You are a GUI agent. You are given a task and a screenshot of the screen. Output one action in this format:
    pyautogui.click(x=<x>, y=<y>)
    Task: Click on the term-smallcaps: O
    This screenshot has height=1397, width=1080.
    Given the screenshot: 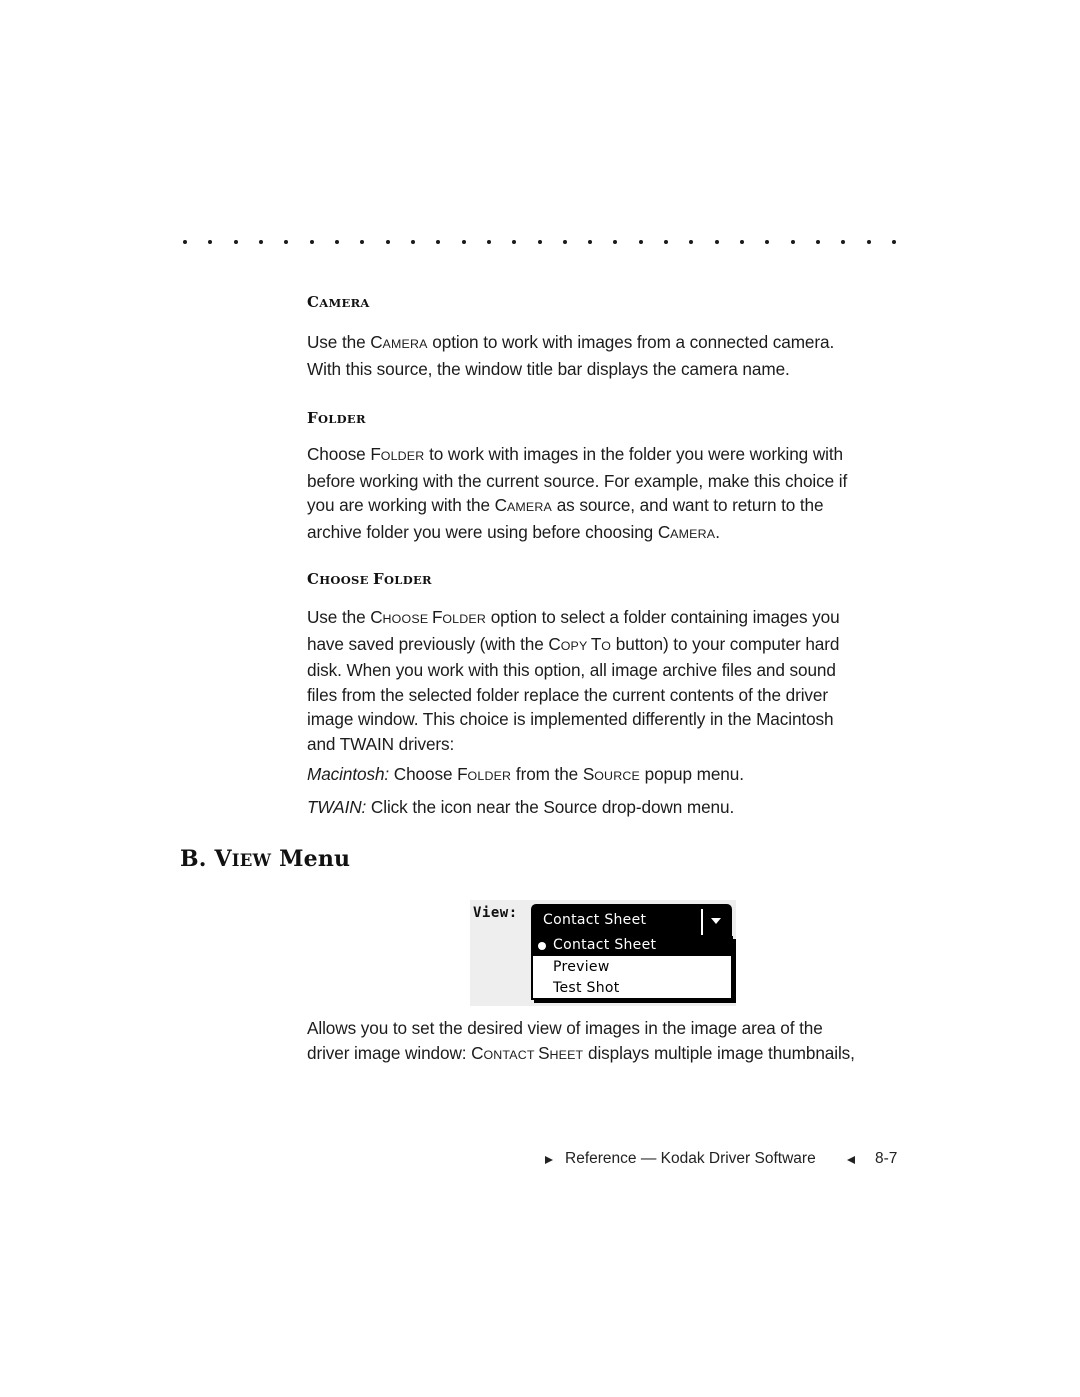 What is the action you would take?
    pyautogui.click(x=606, y=645)
    